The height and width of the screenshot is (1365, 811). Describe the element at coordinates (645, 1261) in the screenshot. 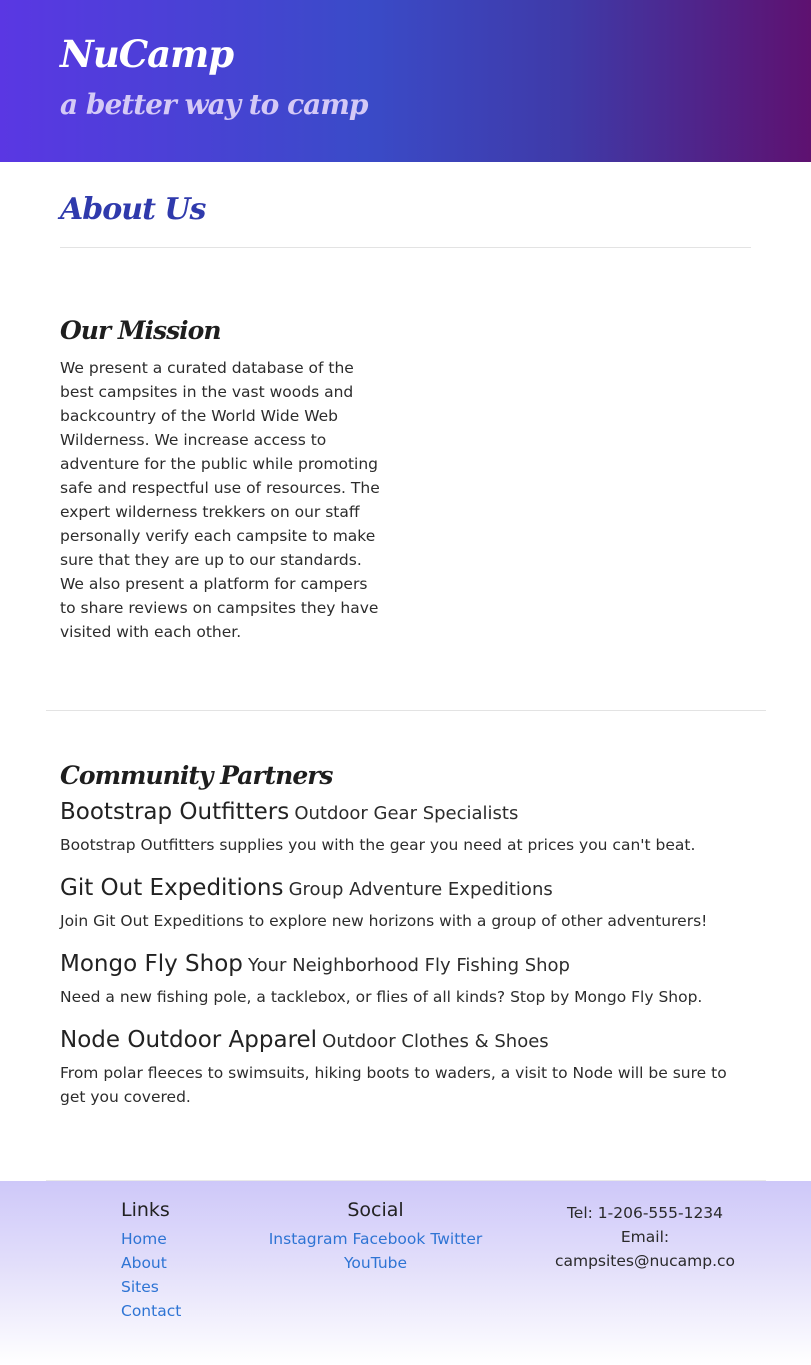

I see `contact-email: campsites@nucamp.co` at that location.